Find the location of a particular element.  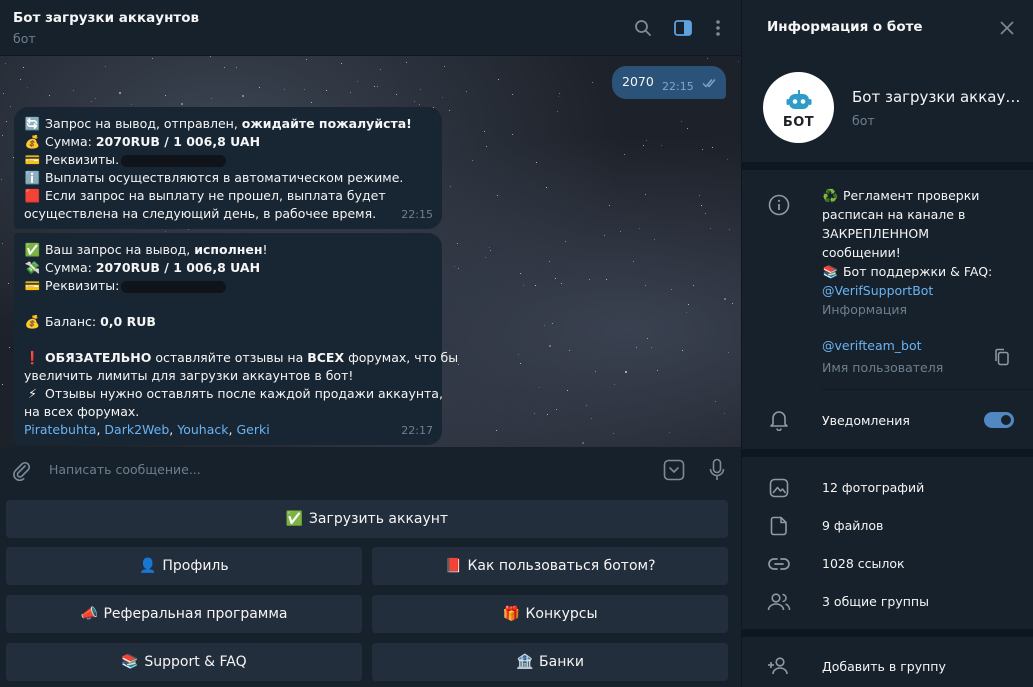

message-line: на всех форумах. is located at coordinates (82, 411).